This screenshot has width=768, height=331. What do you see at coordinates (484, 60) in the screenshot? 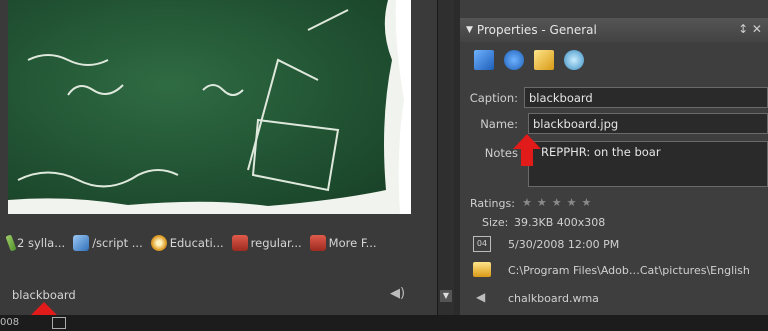
I see `general-icon` at bounding box center [484, 60].